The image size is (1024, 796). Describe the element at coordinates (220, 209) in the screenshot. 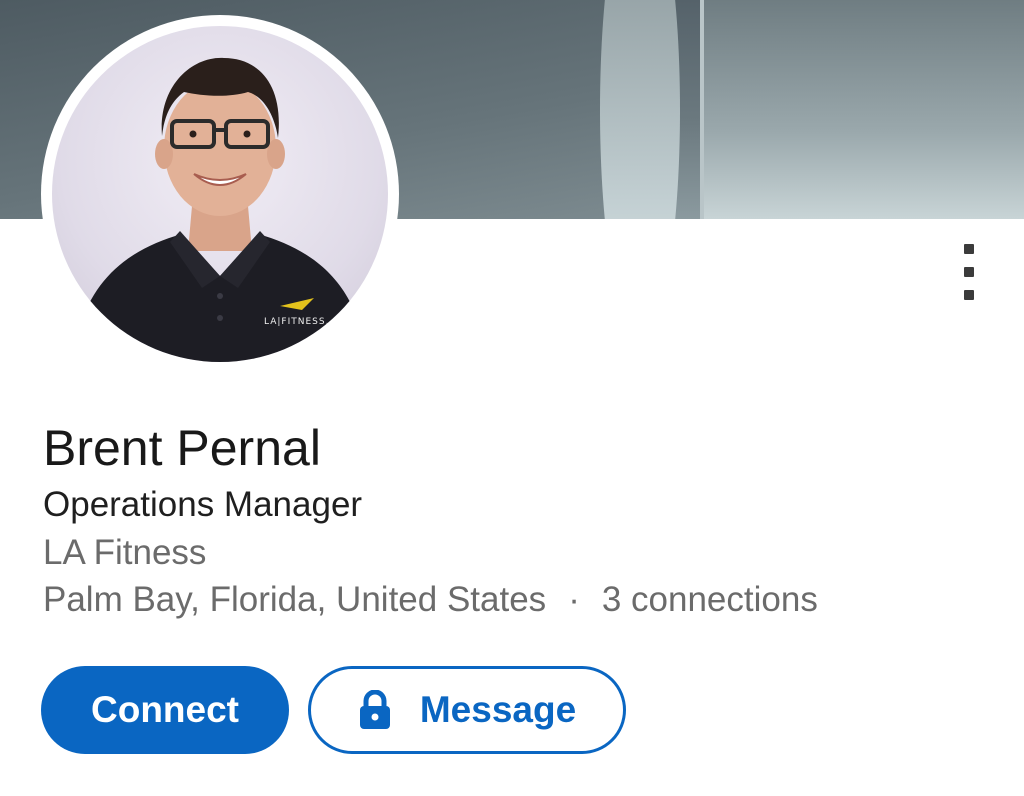

I see `person-photo-illustration: LA|FITNESS.` at that location.